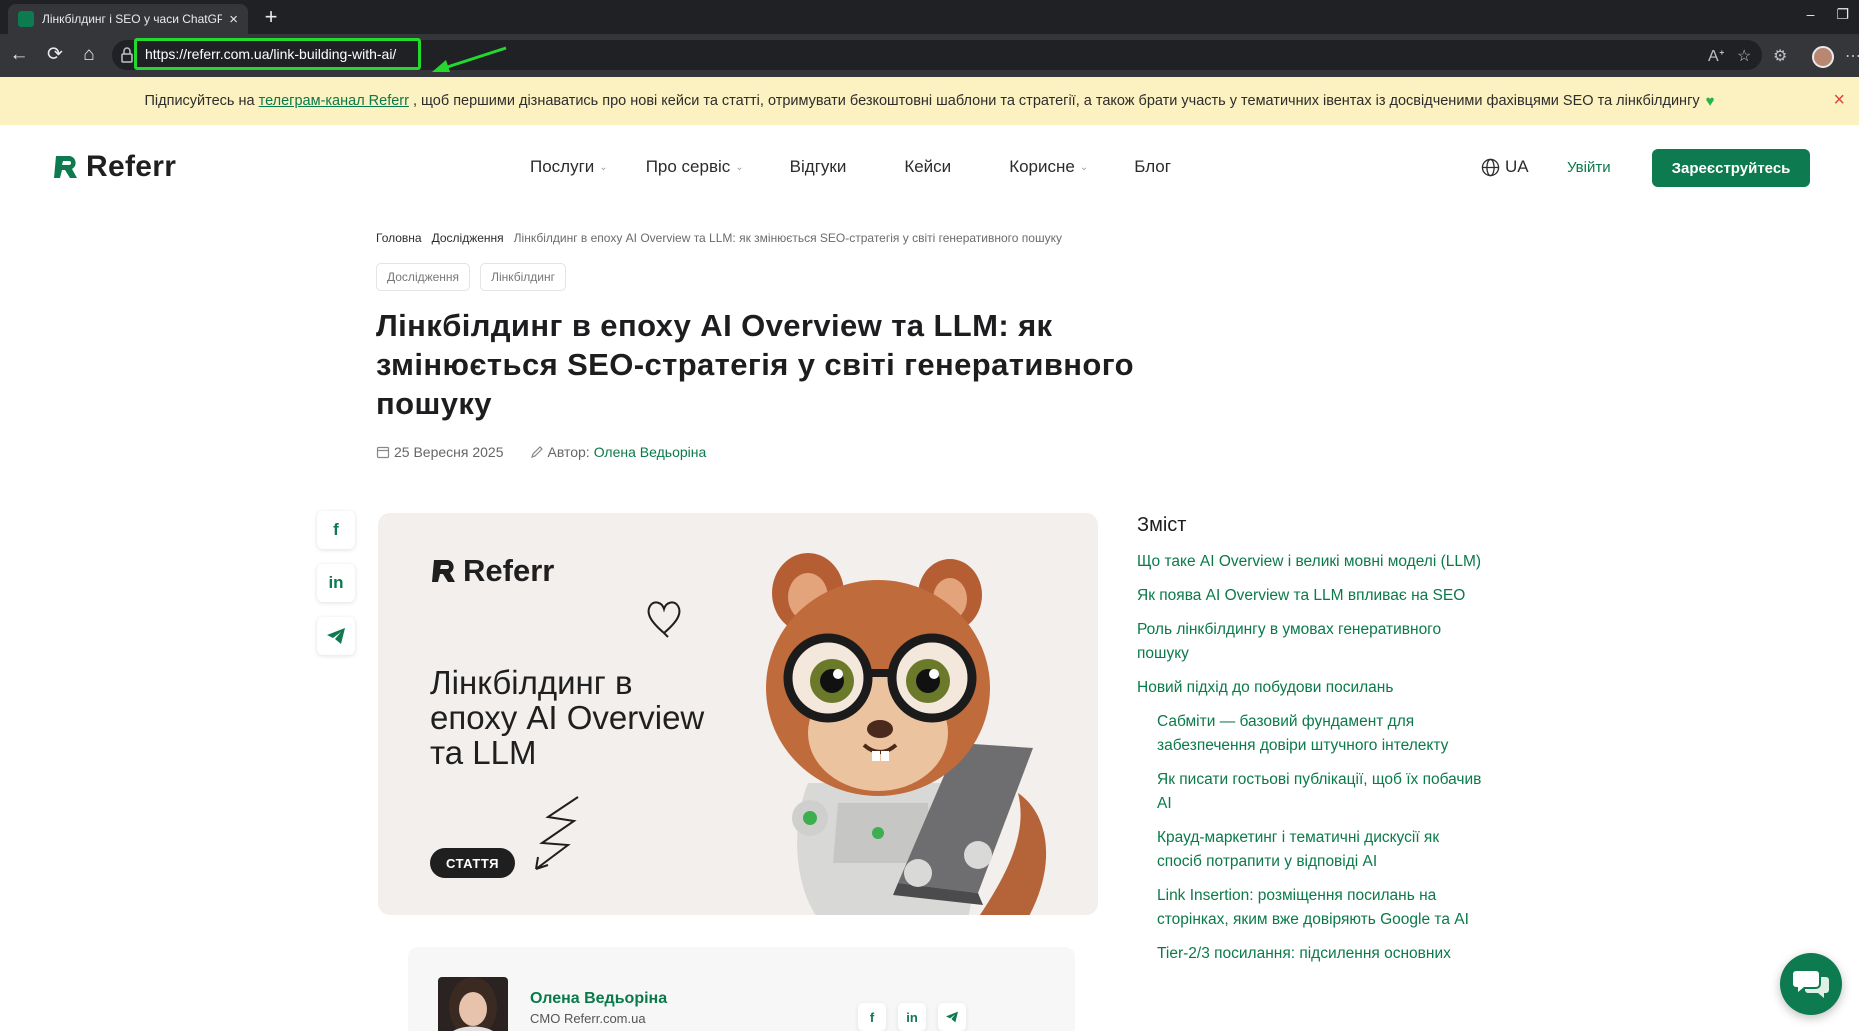 The height and width of the screenshot is (1031, 1859). What do you see at coordinates (588, 1018) in the screenshot?
I see `author-card-role: CMO Referr.com.ua` at bounding box center [588, 1018].